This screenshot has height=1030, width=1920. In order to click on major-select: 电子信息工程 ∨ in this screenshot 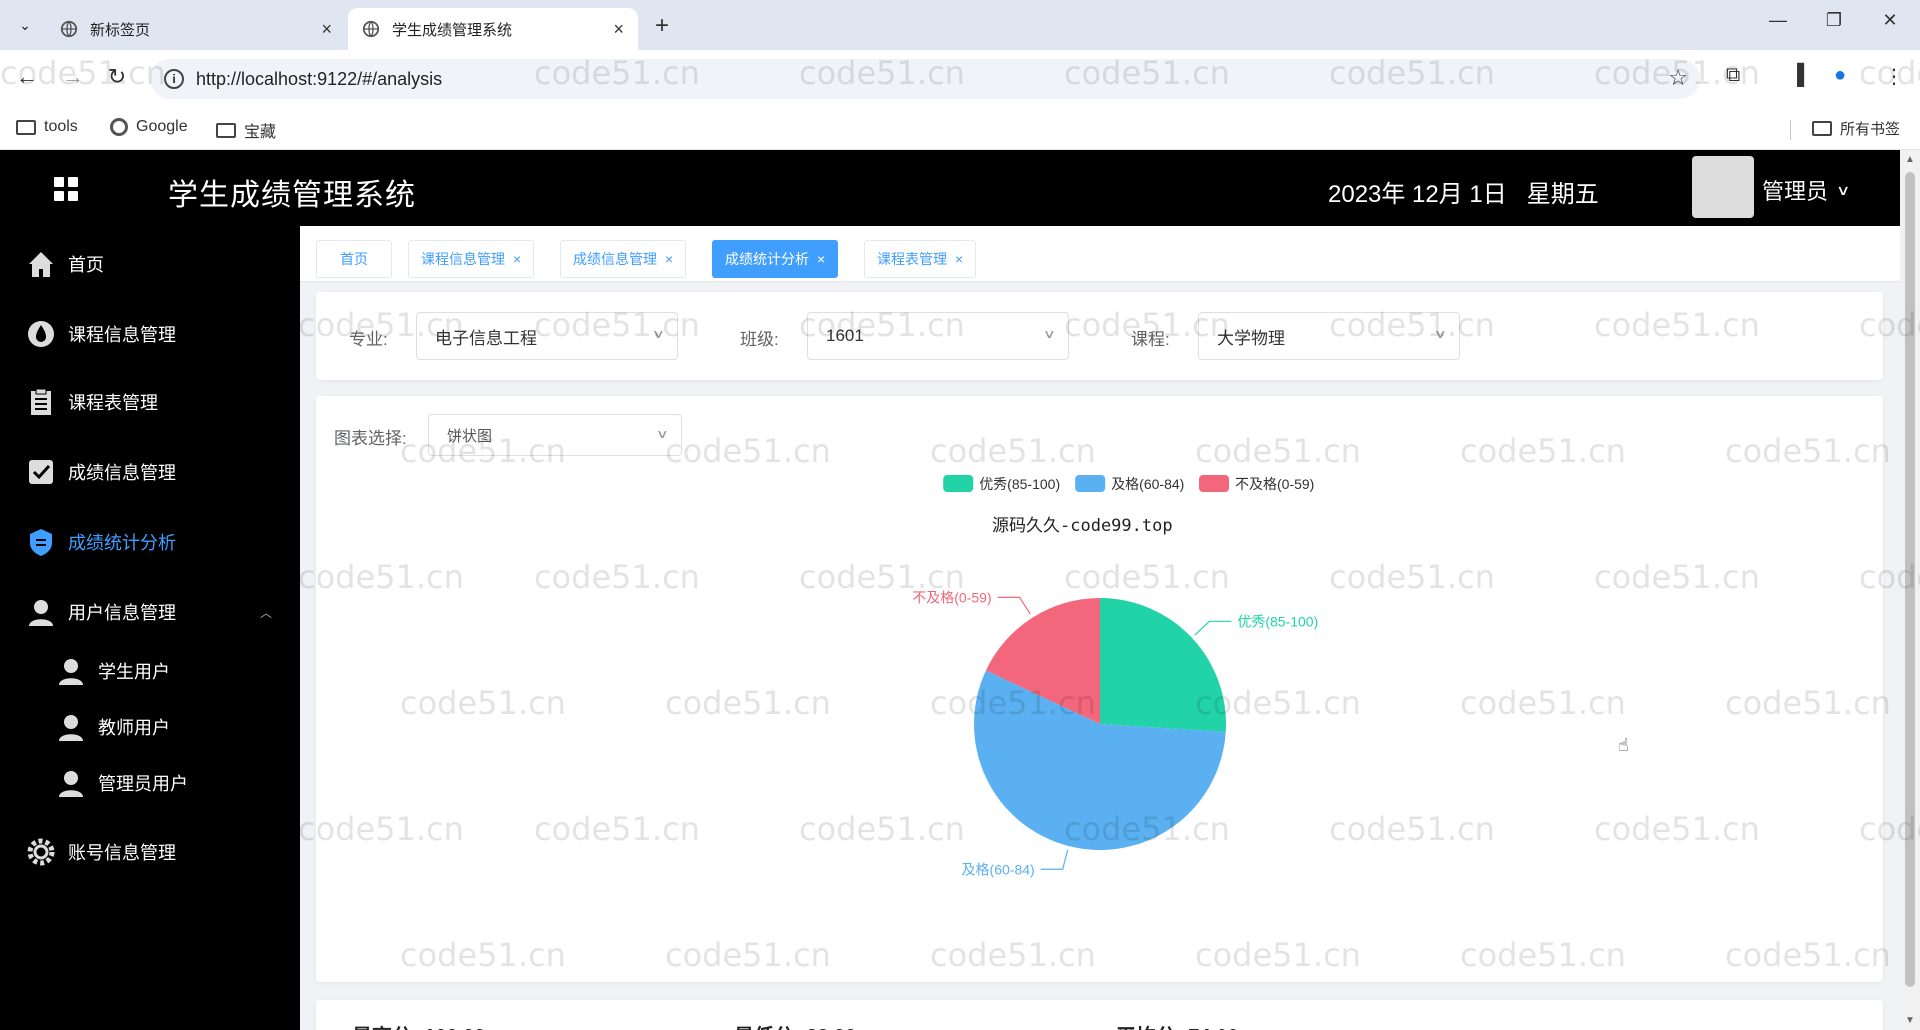, I will do `click(547, 336)`.